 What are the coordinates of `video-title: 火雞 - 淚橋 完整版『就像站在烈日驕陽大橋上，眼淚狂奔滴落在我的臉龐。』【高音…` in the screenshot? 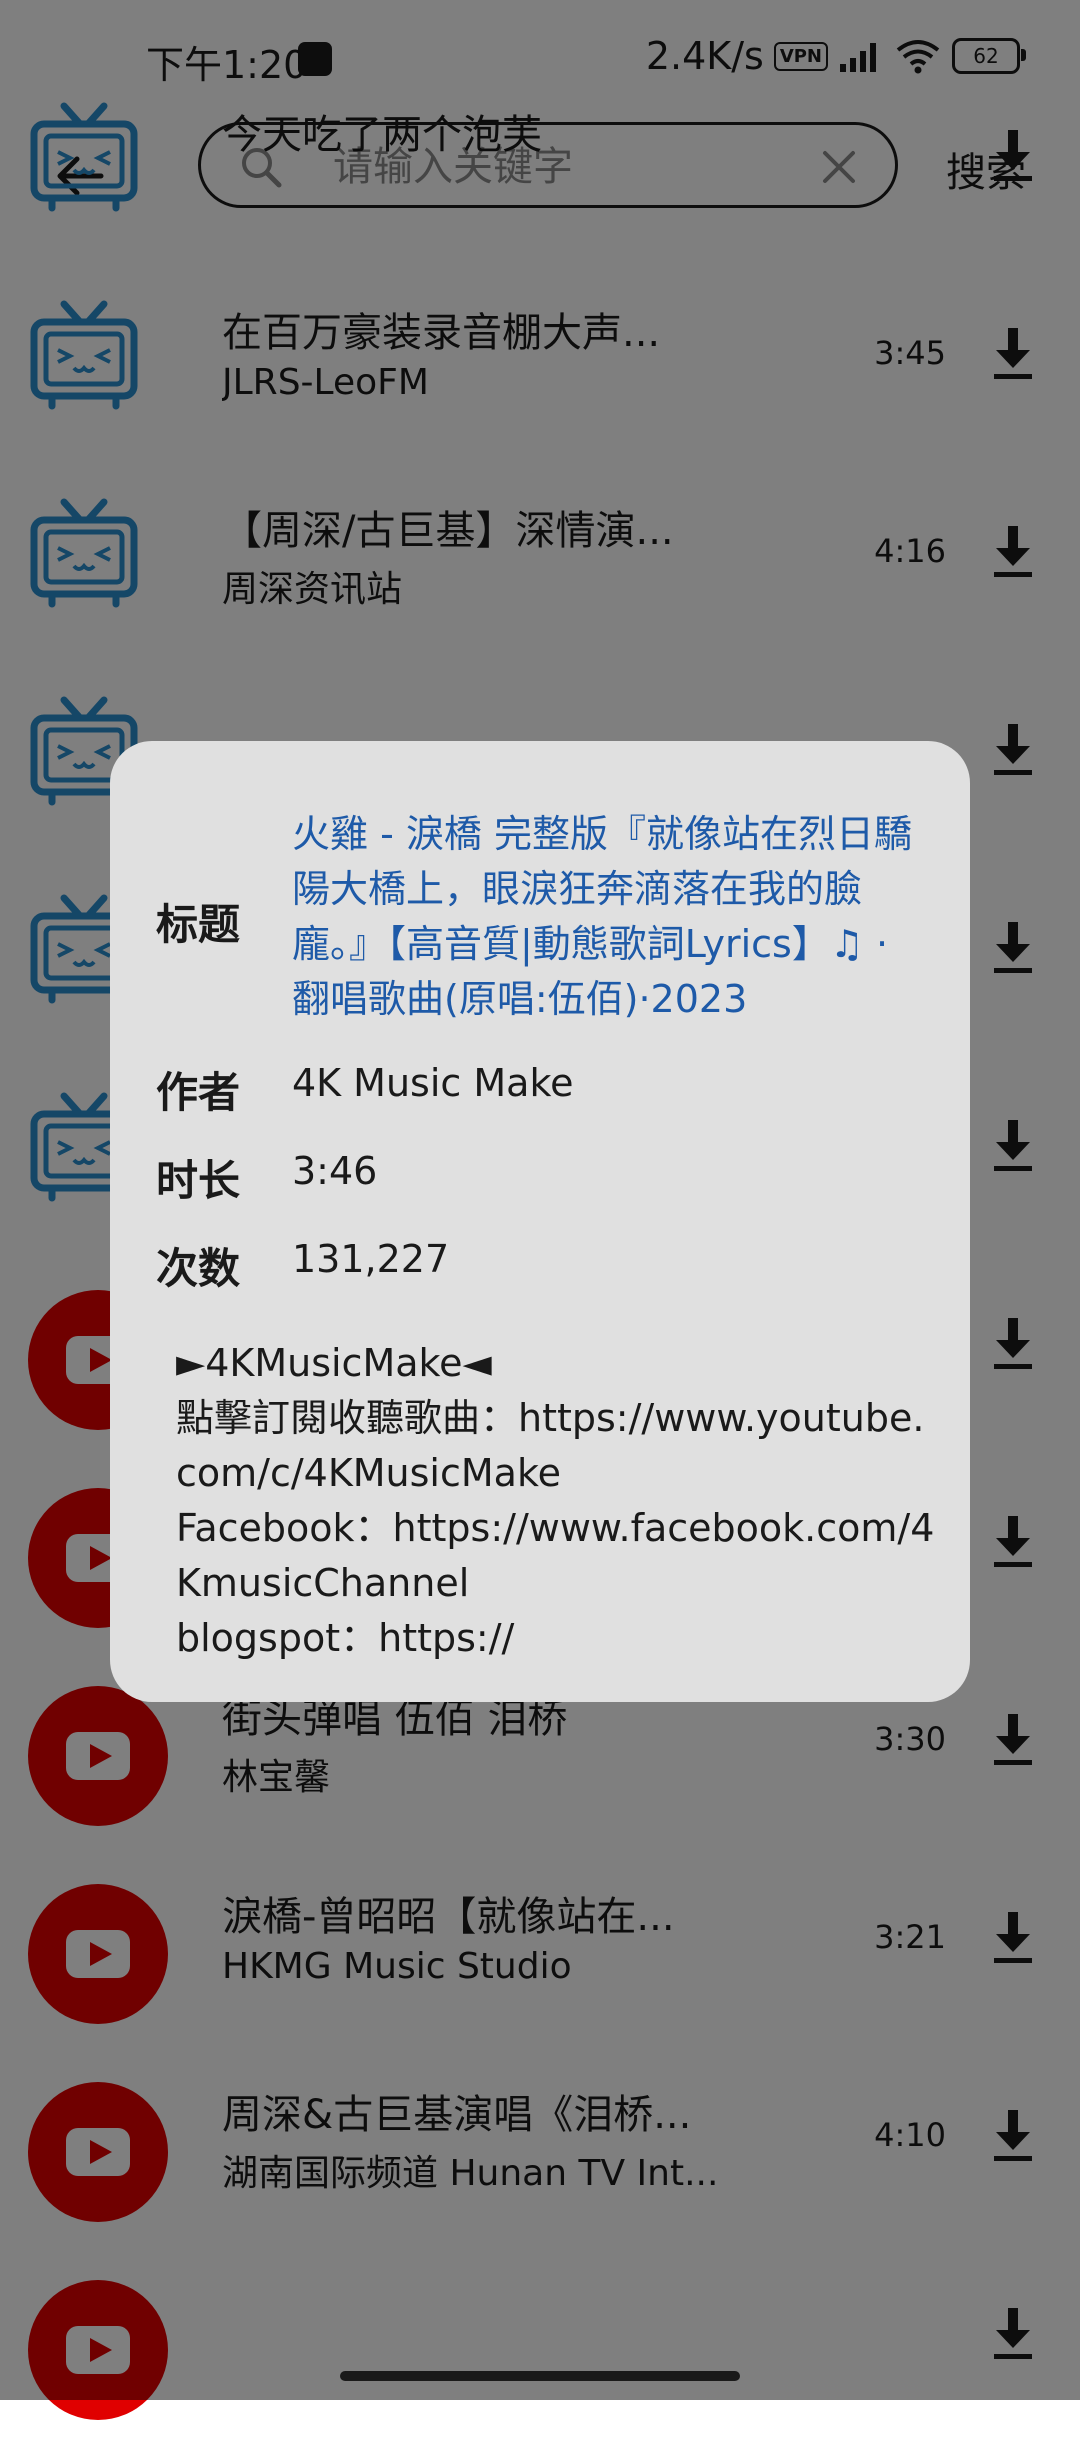 It's located at (612, 917).